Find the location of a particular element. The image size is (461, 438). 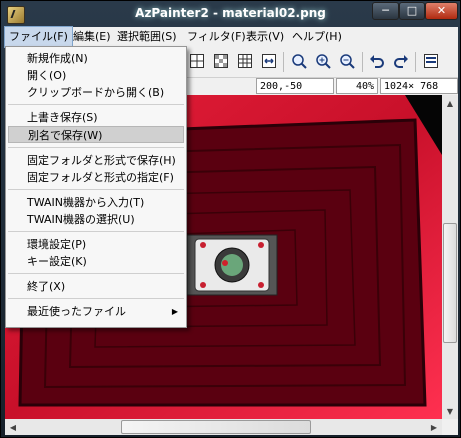

menu-edit: 編集(E) is located at coordinates (92, 37).